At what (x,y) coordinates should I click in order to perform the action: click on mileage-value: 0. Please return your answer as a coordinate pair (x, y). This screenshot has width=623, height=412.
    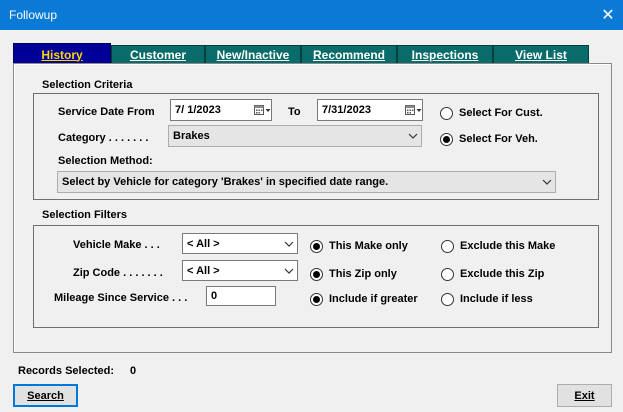
    Looking at the image, I should click on (214, 296).